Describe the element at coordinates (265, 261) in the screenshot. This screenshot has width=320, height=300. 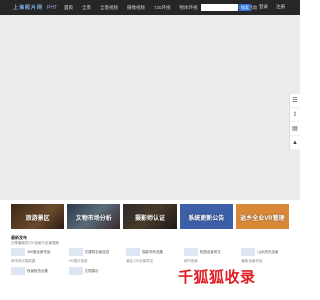
I see `list-item: 最新全景作品` at that location.